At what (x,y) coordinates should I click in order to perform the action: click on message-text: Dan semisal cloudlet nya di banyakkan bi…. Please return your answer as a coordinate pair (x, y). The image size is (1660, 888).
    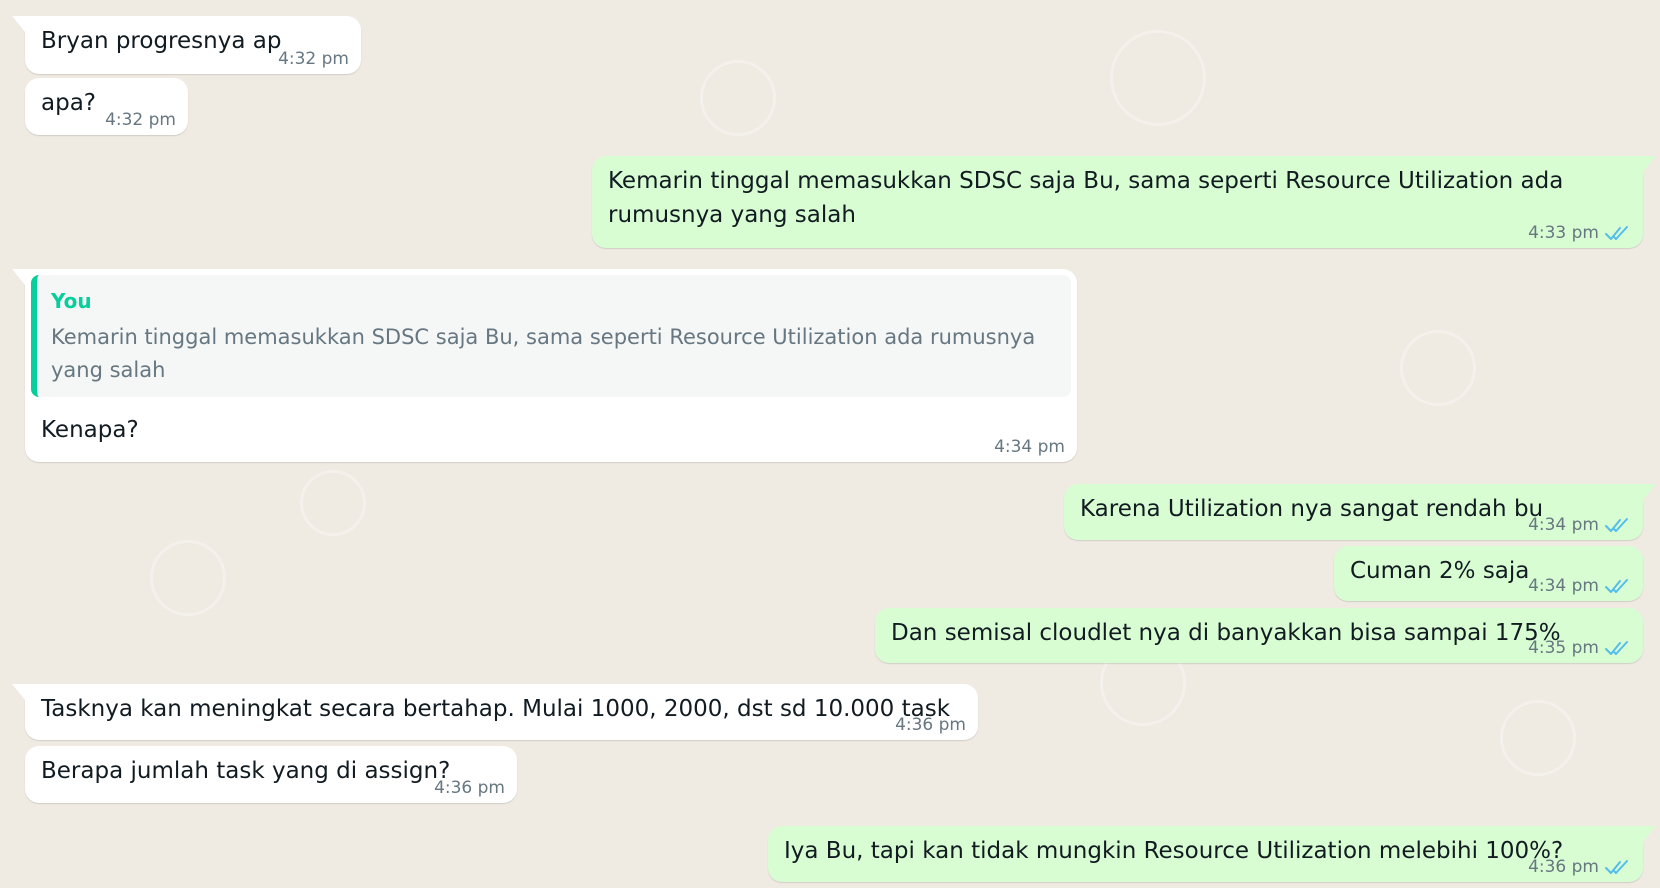
    Looking at the image, I should click on (1226, 633).